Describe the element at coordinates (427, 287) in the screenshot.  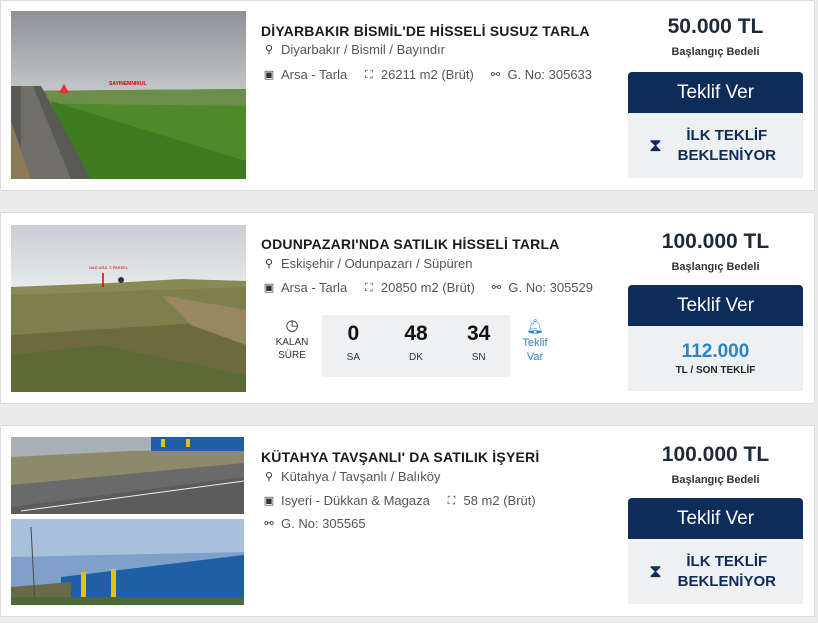
I see `area-text: 20850 m2 (Brüt)` at that location.